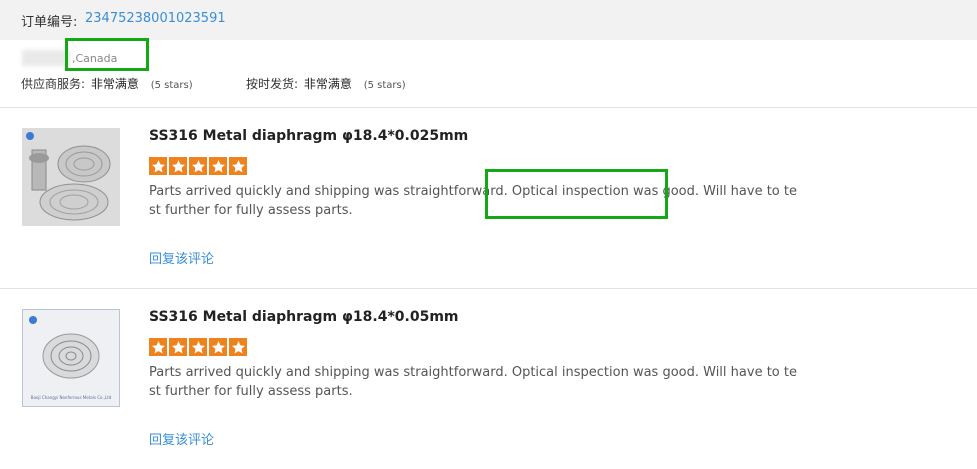  What do you see at coordinates (272, 84) in the screenshot?
I see `rating-label: 按时发货:` at bounding box center [272, 84].